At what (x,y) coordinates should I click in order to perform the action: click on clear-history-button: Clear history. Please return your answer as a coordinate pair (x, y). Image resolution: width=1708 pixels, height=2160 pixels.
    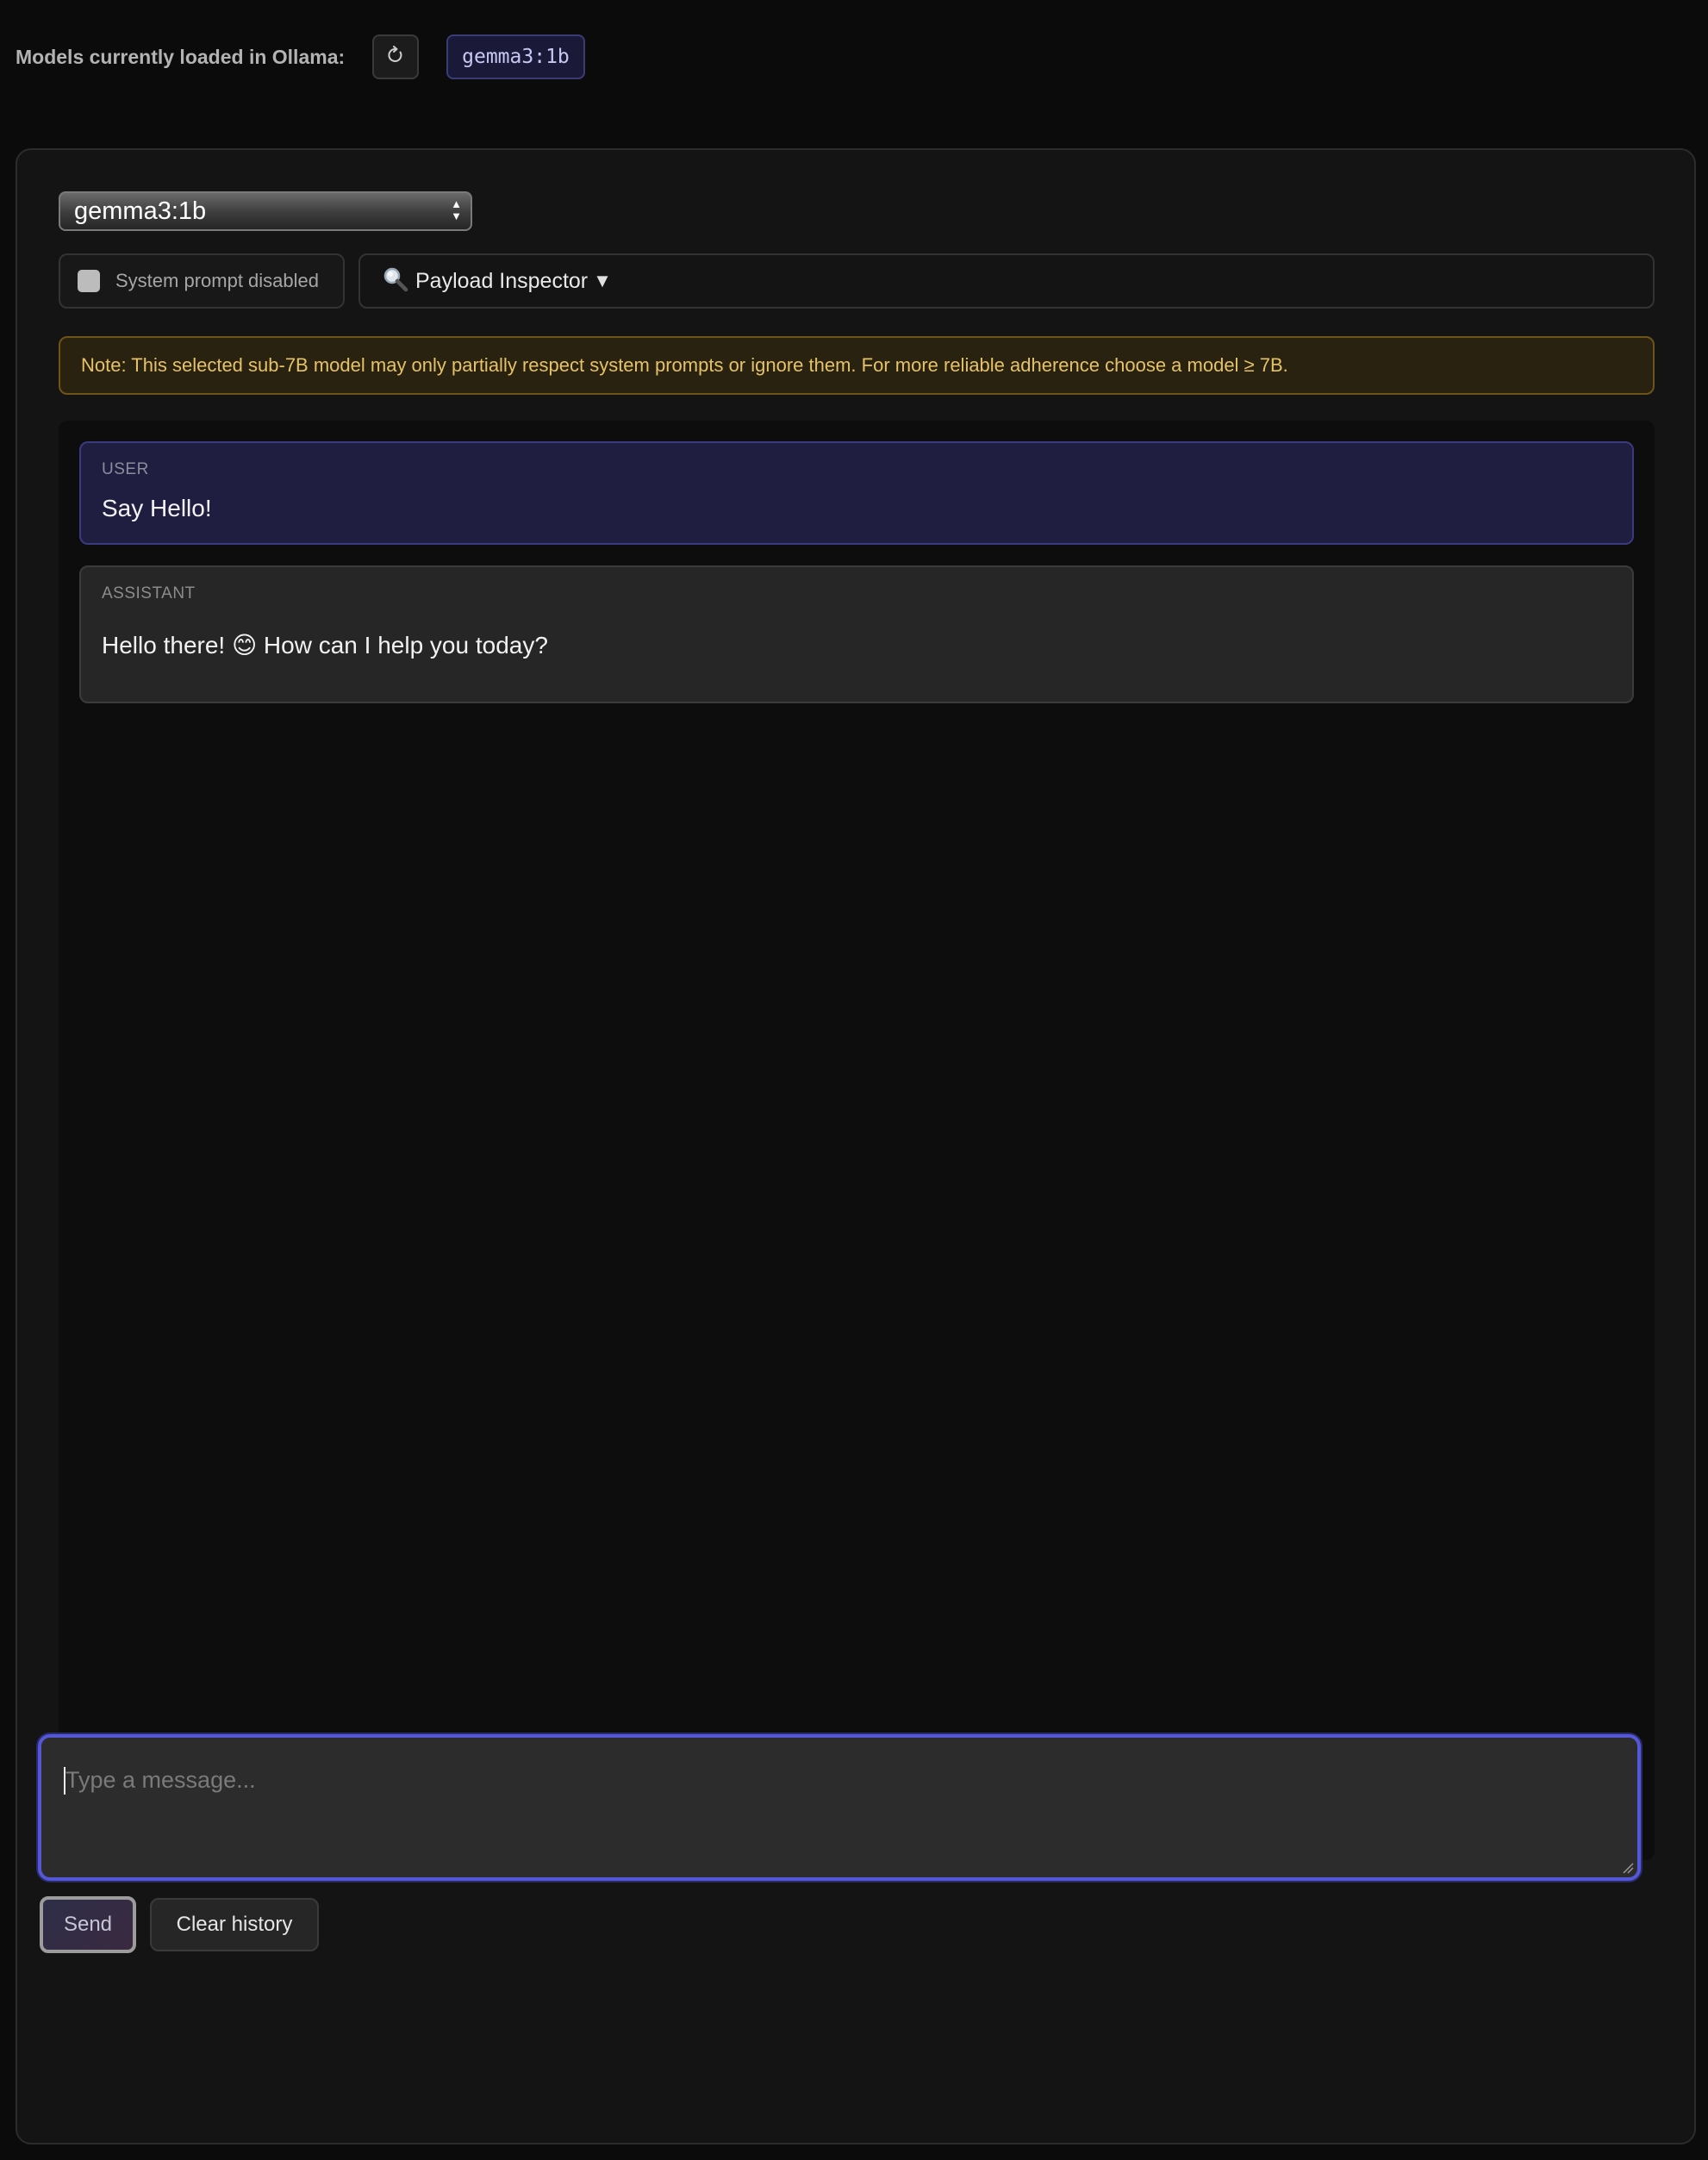
    Looking at the image, I should click on (235, 1924).